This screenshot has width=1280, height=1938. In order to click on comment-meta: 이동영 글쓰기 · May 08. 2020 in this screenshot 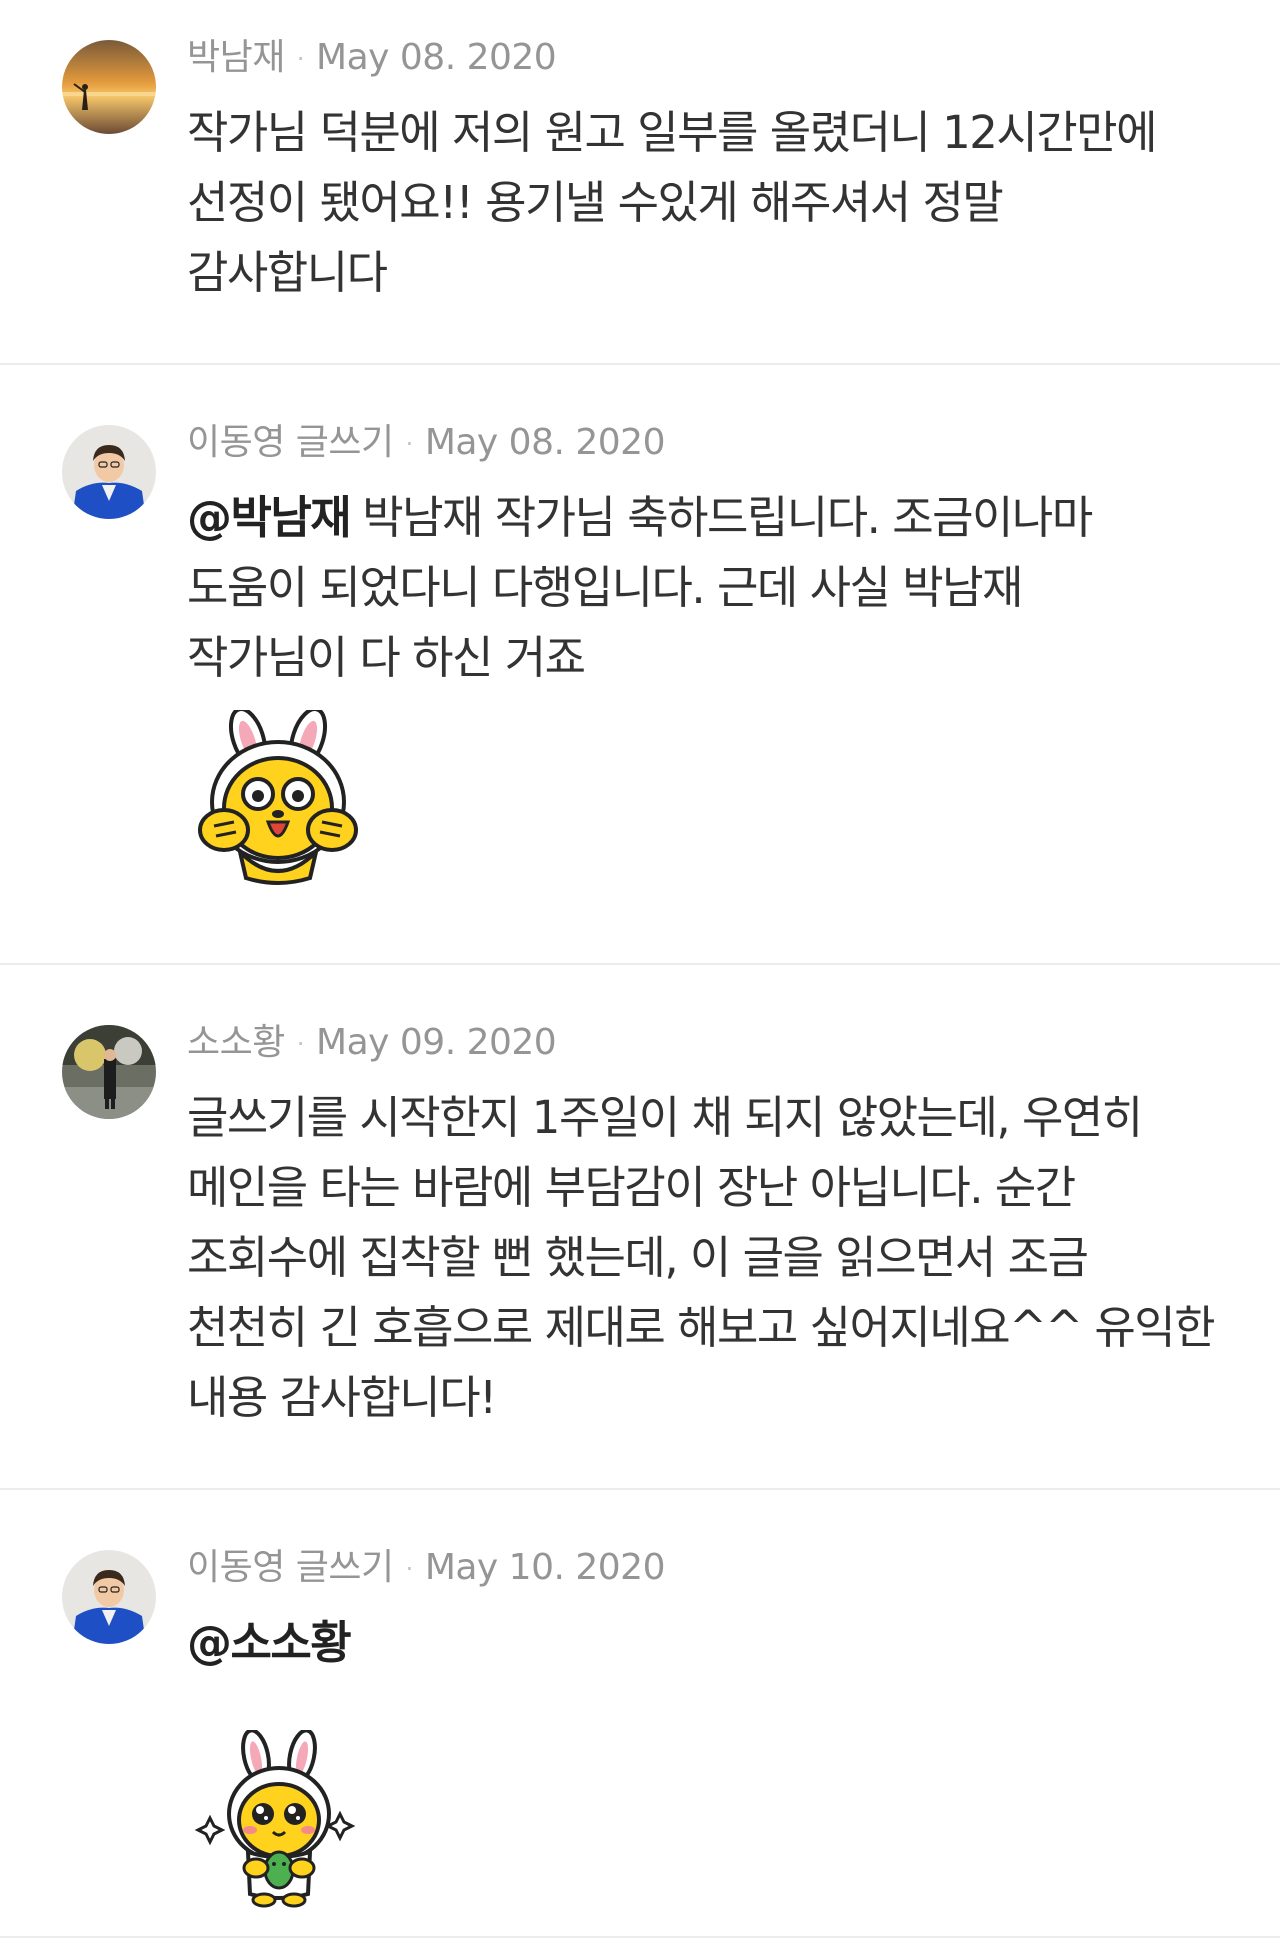, I will do `click(426, 443)`.